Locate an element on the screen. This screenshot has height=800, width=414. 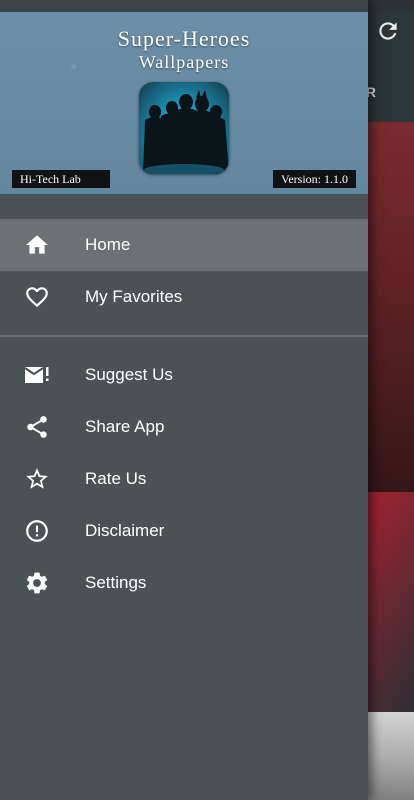
heart-icon is located at coordinates (37, 297).